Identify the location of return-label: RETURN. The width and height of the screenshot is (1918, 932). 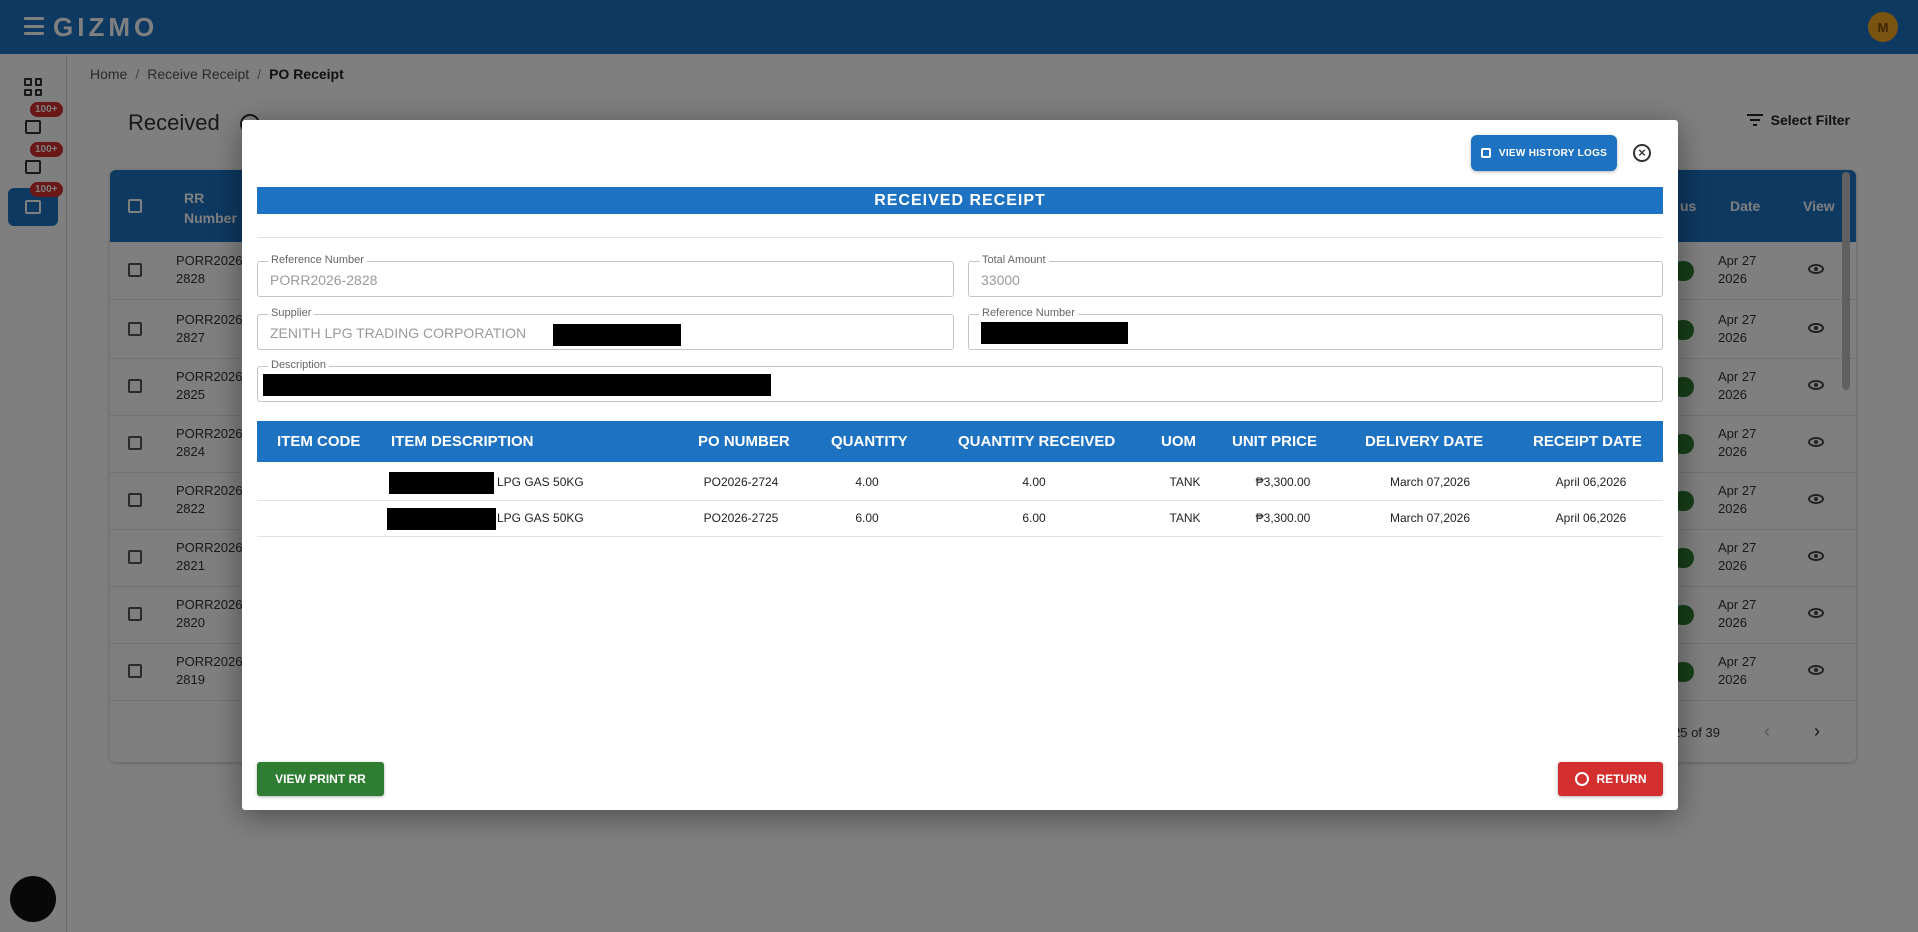
(1621, 779).